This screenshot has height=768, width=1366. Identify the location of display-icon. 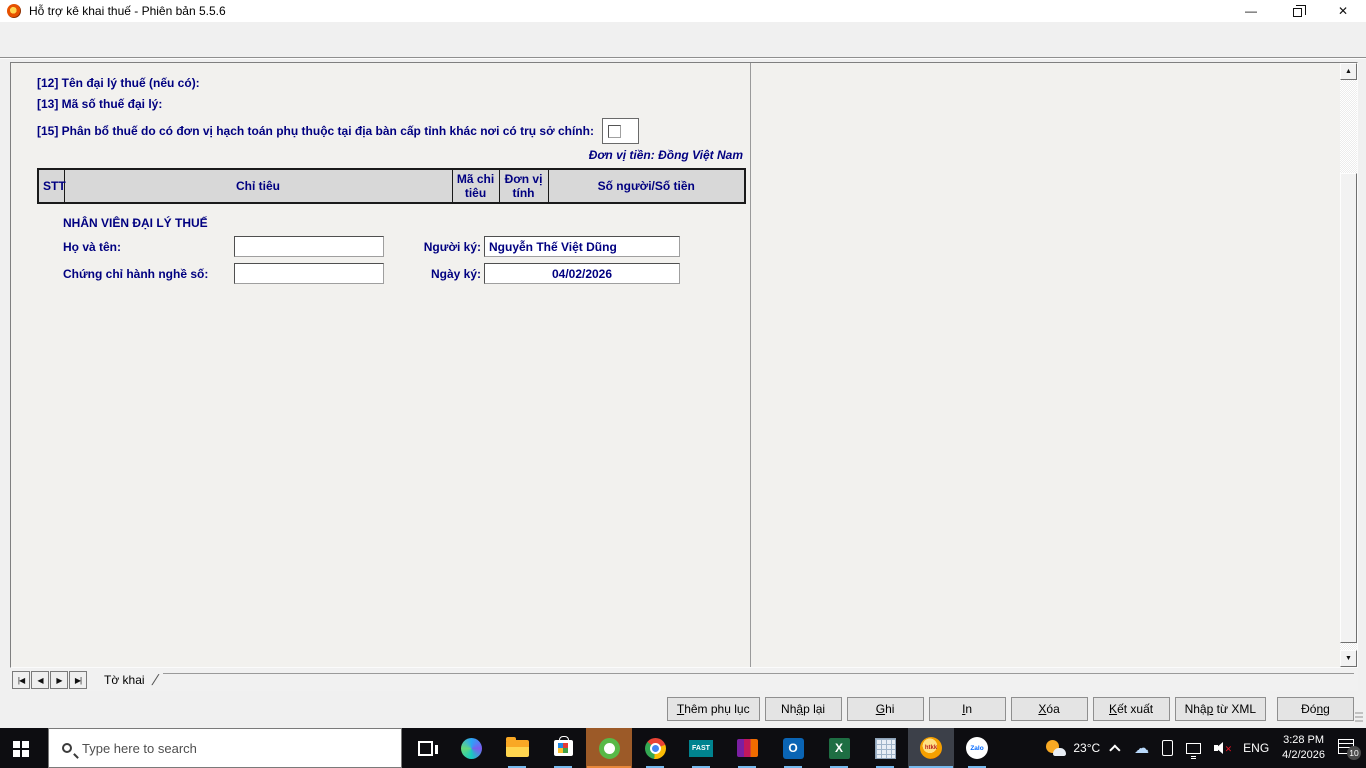
(1194, 749).